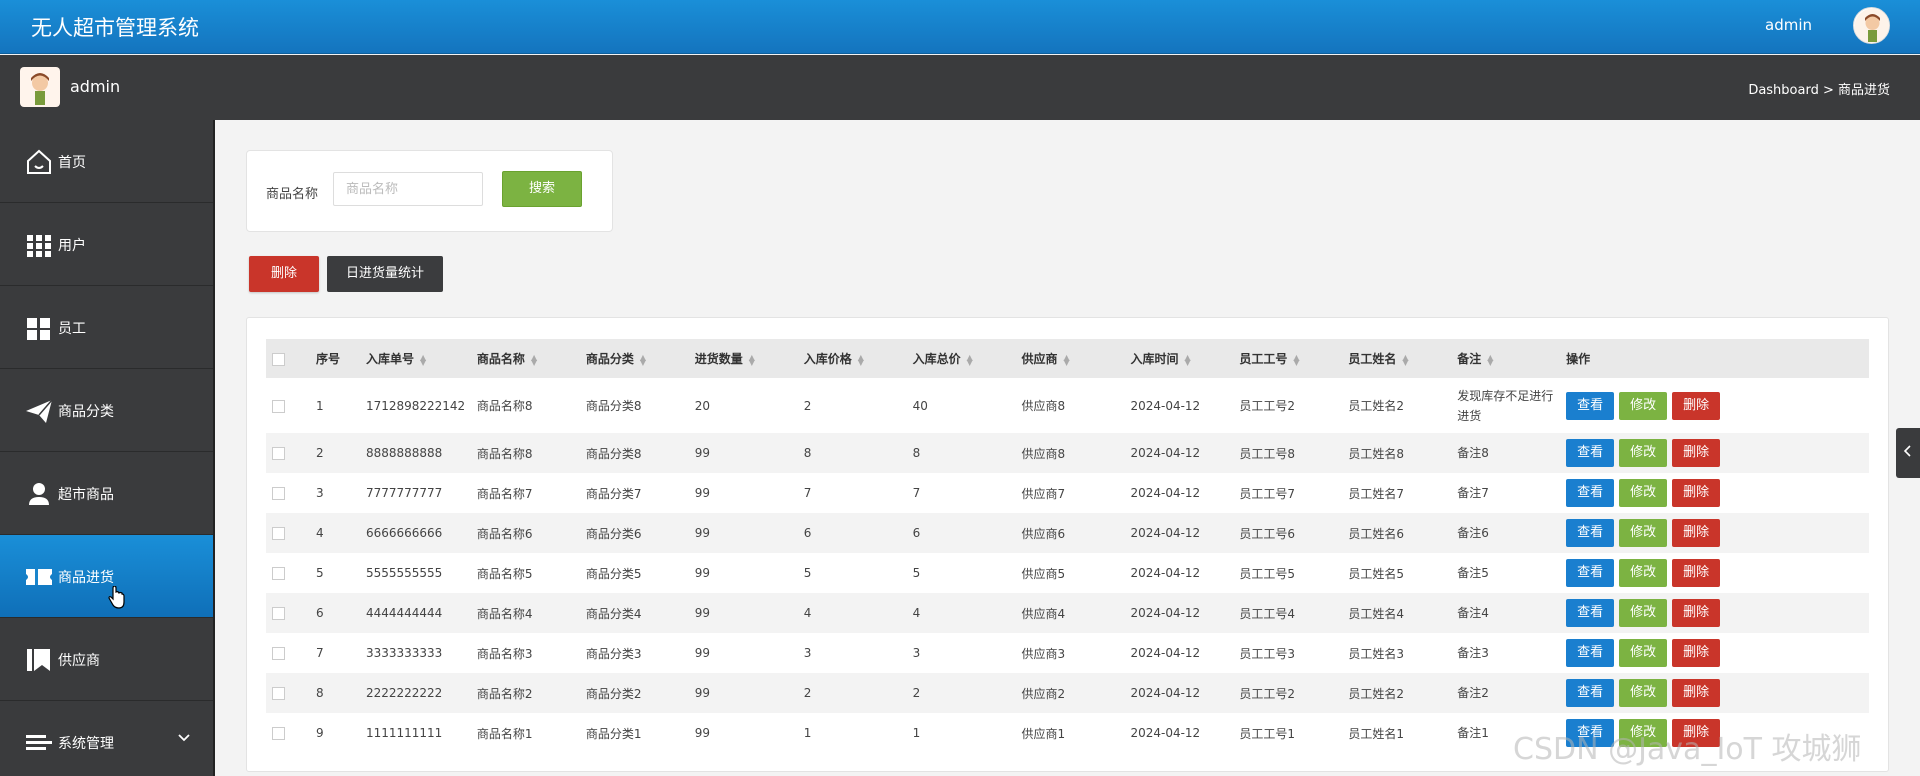  I want to click on sidebar-item-supplier: 供应商, so click(106, 659).